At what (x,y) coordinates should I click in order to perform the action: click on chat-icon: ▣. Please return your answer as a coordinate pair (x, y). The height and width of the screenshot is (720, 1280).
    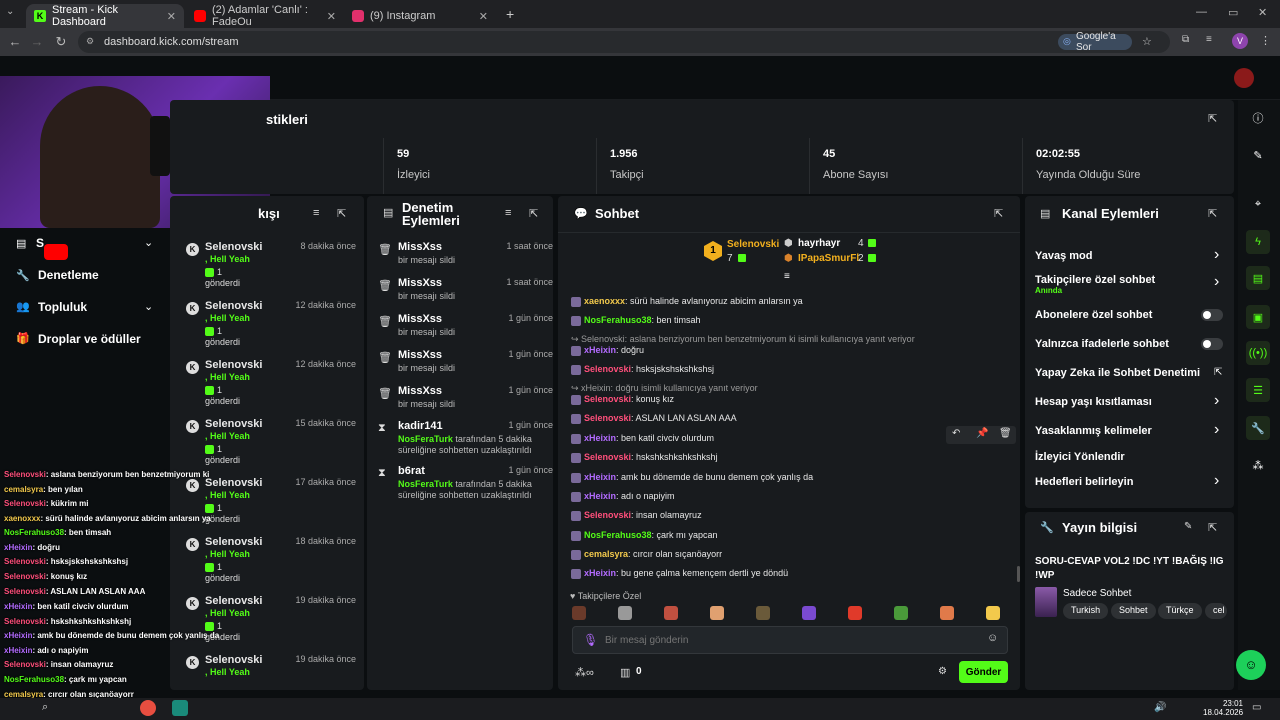
    Looking at the image, I should click on (1258, 317).